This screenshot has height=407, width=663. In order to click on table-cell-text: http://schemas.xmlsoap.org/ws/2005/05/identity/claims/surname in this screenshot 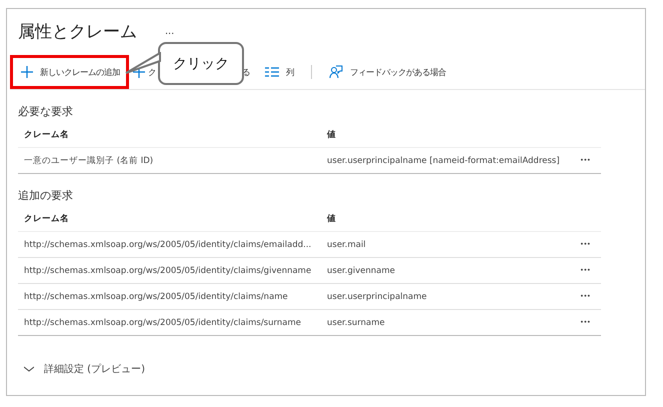, I will do `click(163, 323)`.